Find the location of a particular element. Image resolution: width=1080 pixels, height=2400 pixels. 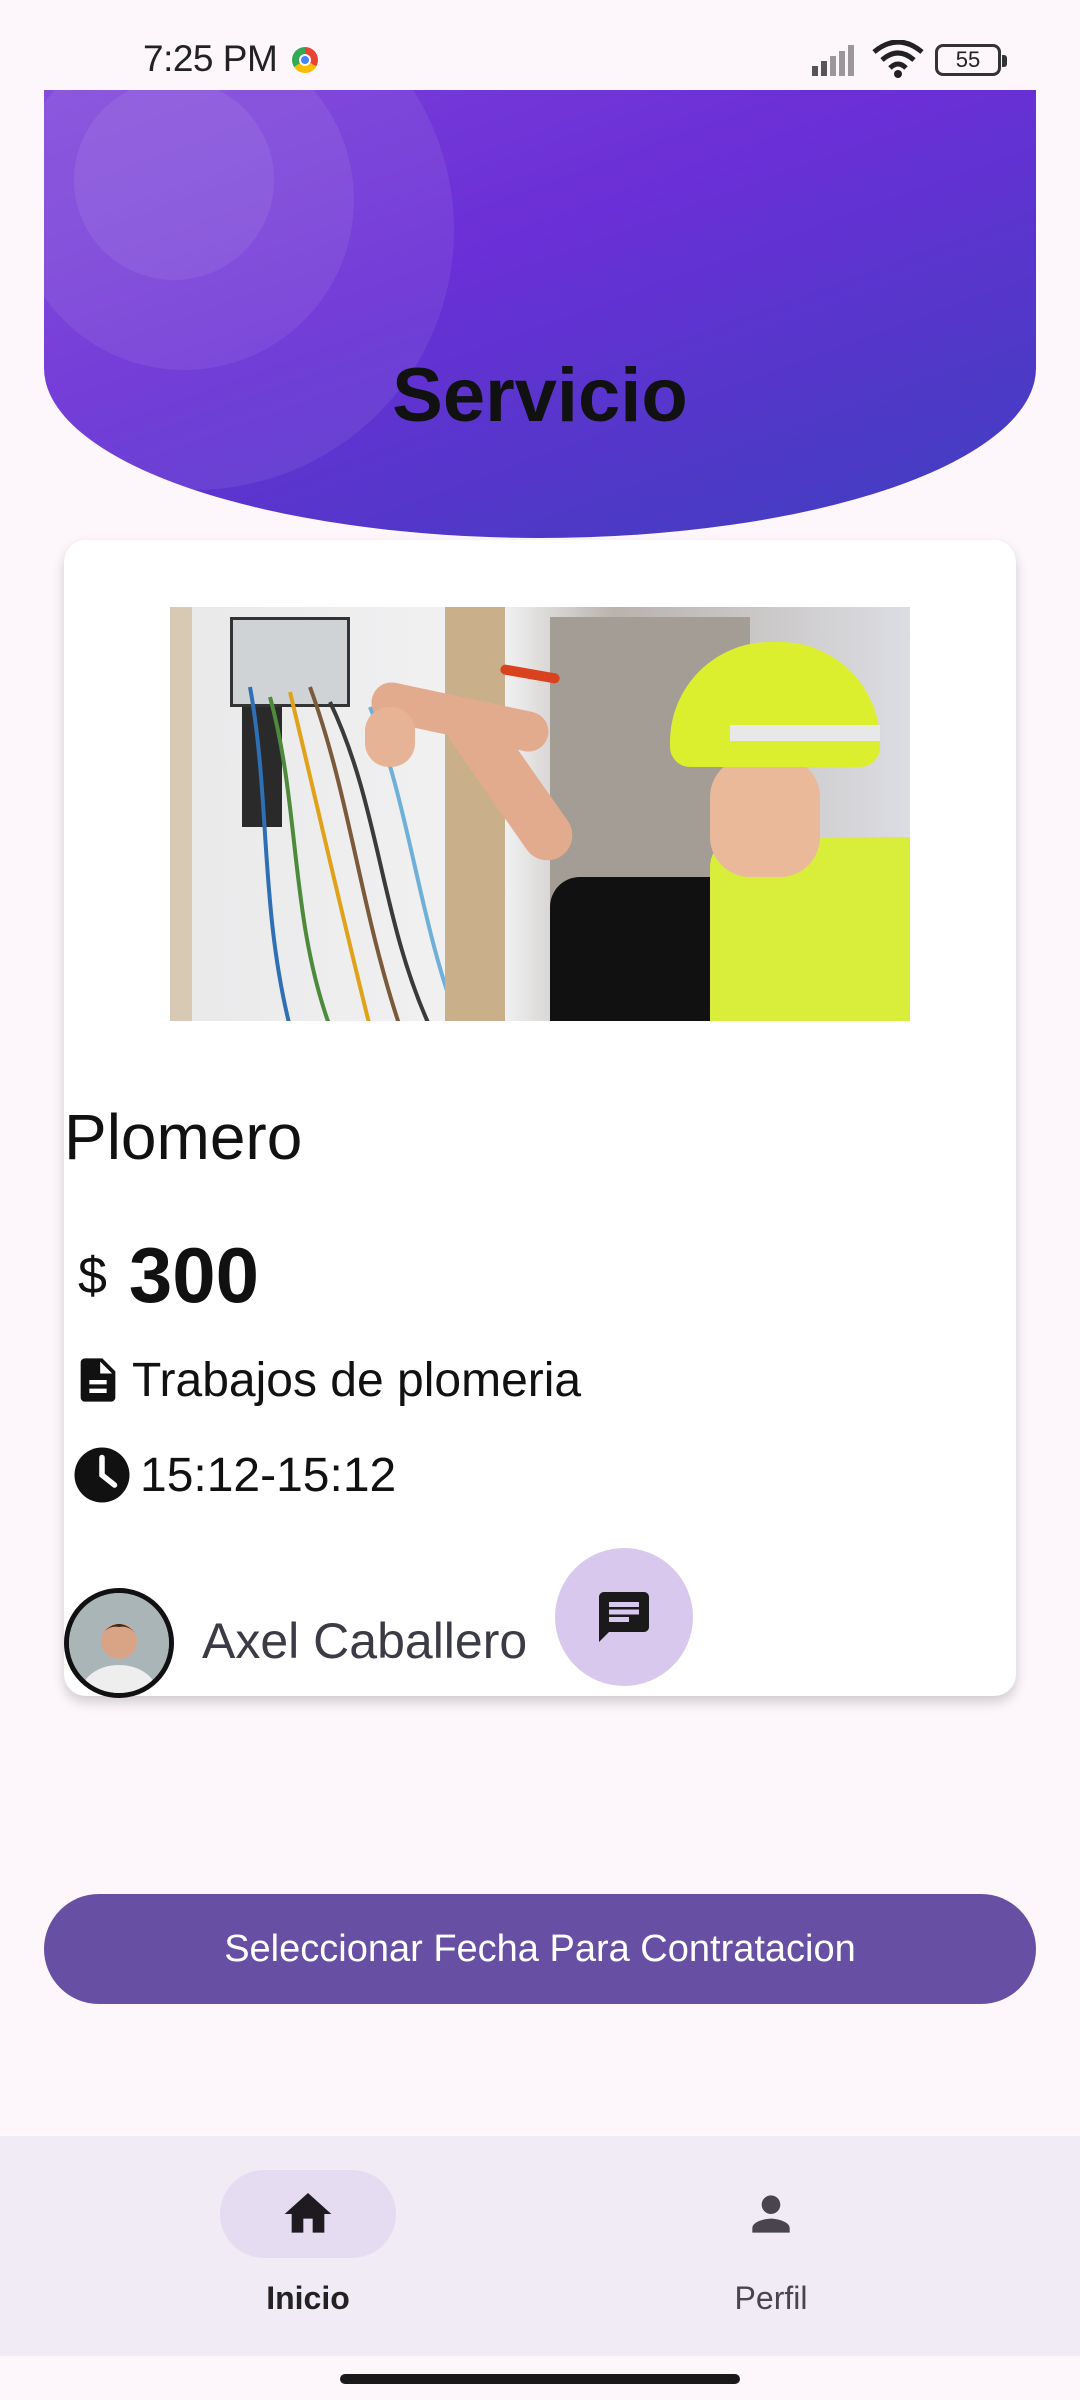

description-row: Trabajos de plomeria is located at coordinates (326, 1380).